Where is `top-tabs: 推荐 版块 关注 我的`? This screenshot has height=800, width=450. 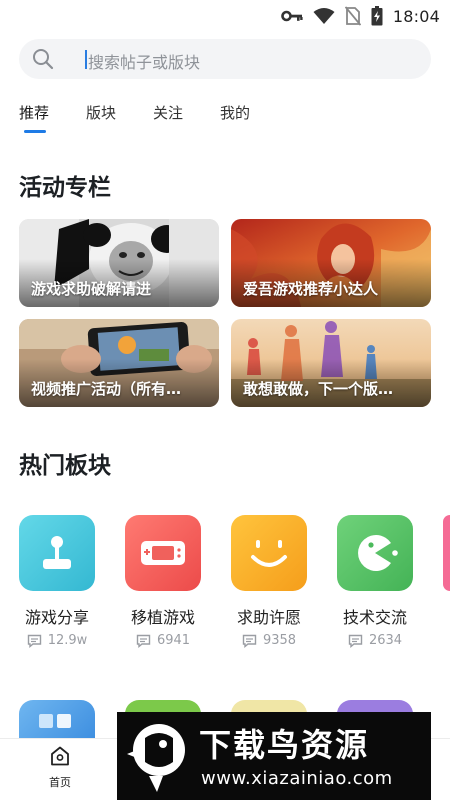 top-tabs: 推荐 版块 关注 我的 is located at coordinates (225, 120).